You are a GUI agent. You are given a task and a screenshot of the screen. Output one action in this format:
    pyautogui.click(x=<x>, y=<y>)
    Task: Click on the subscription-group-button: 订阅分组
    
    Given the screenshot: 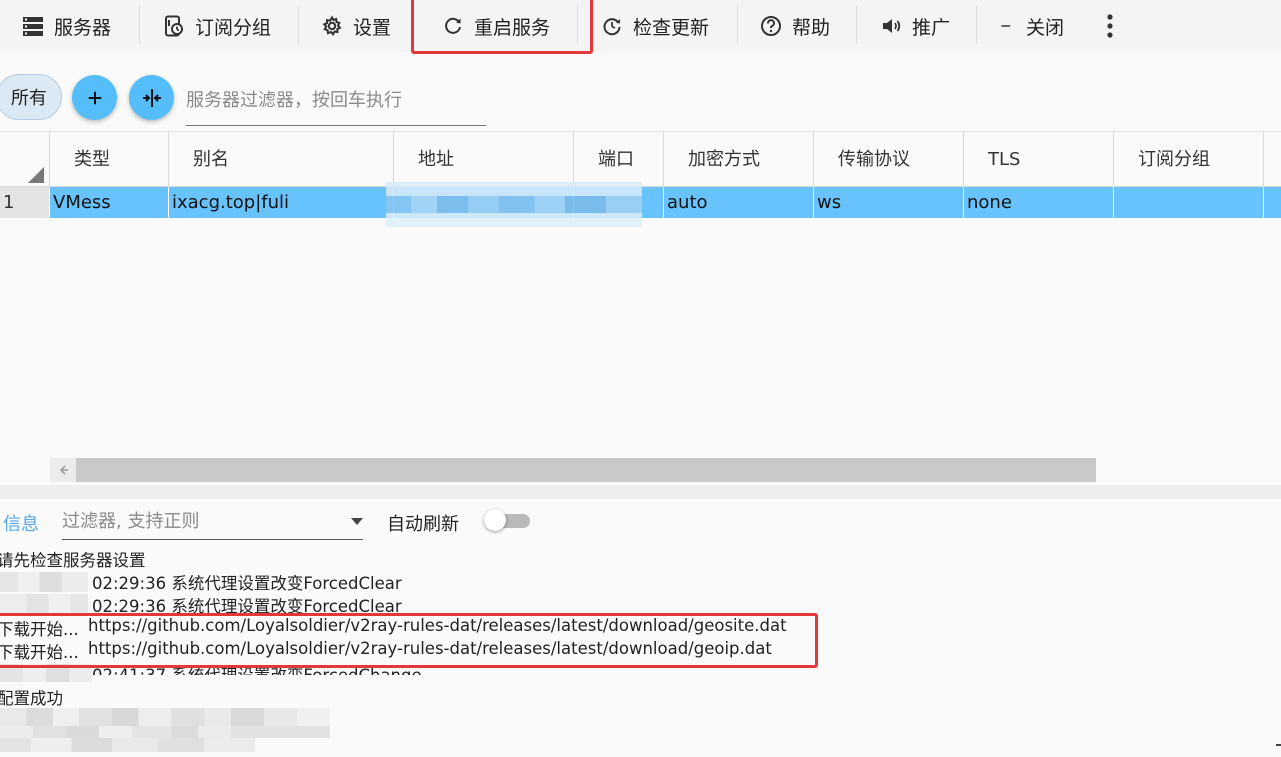 What is the action you would take?
    pyautogui.click(x=217, y=26)
    